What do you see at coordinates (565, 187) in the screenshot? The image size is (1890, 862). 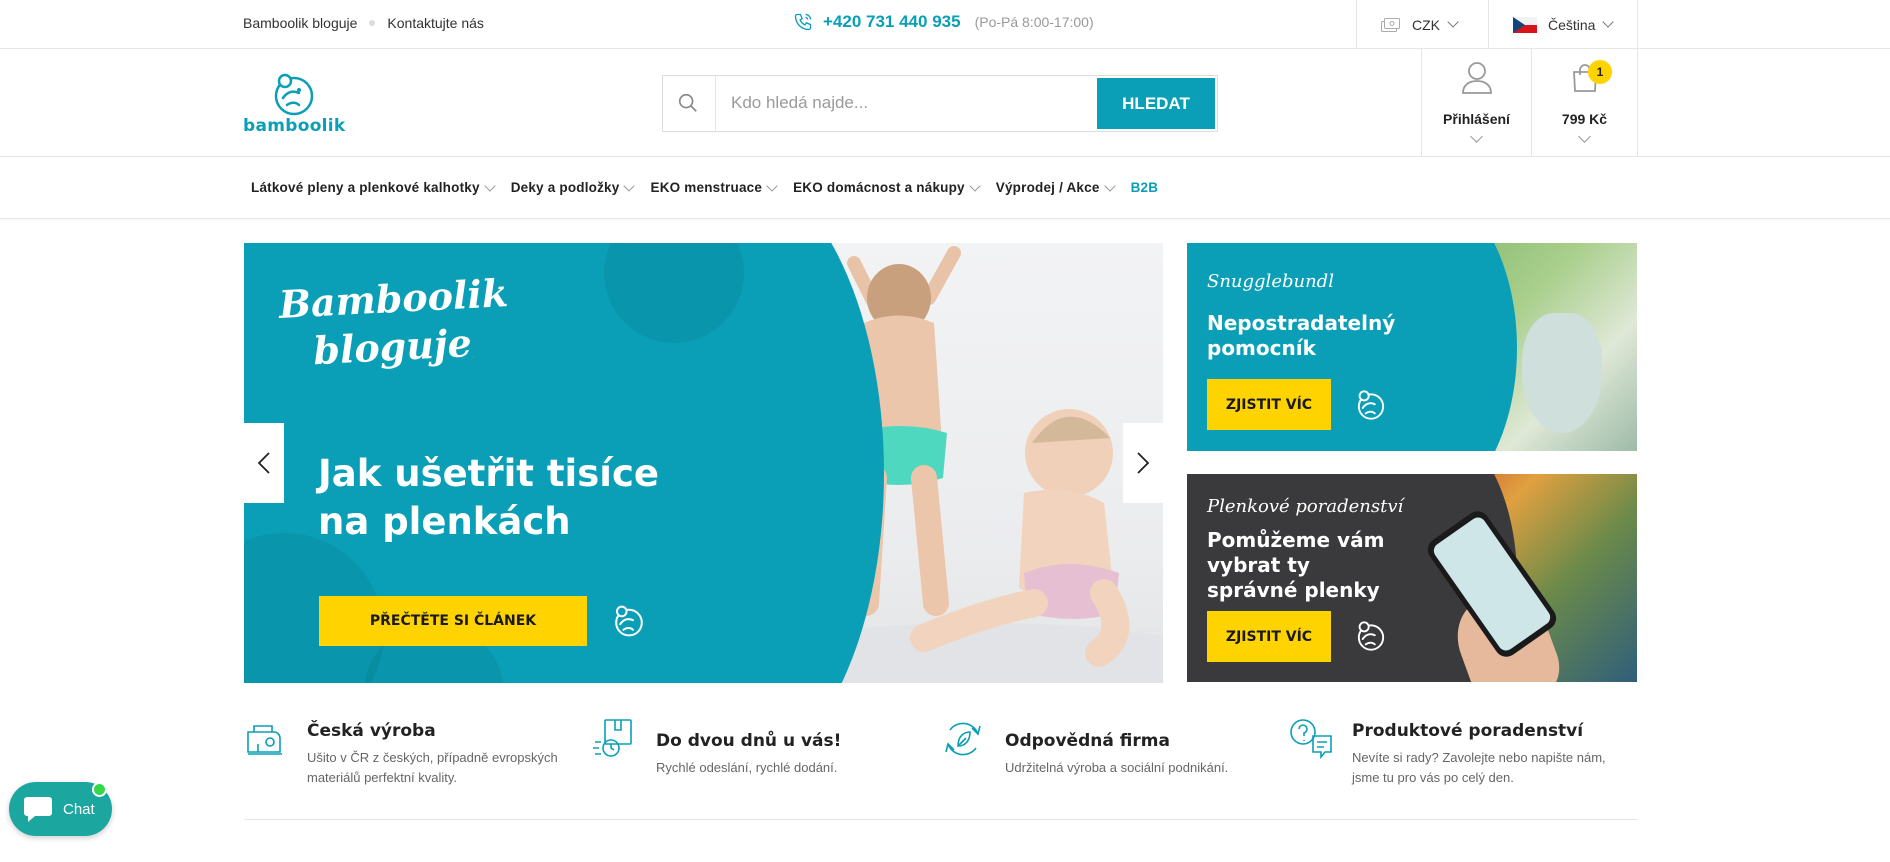 I see `nav-label: Deky a podložky` at bounding box center [565, 187].